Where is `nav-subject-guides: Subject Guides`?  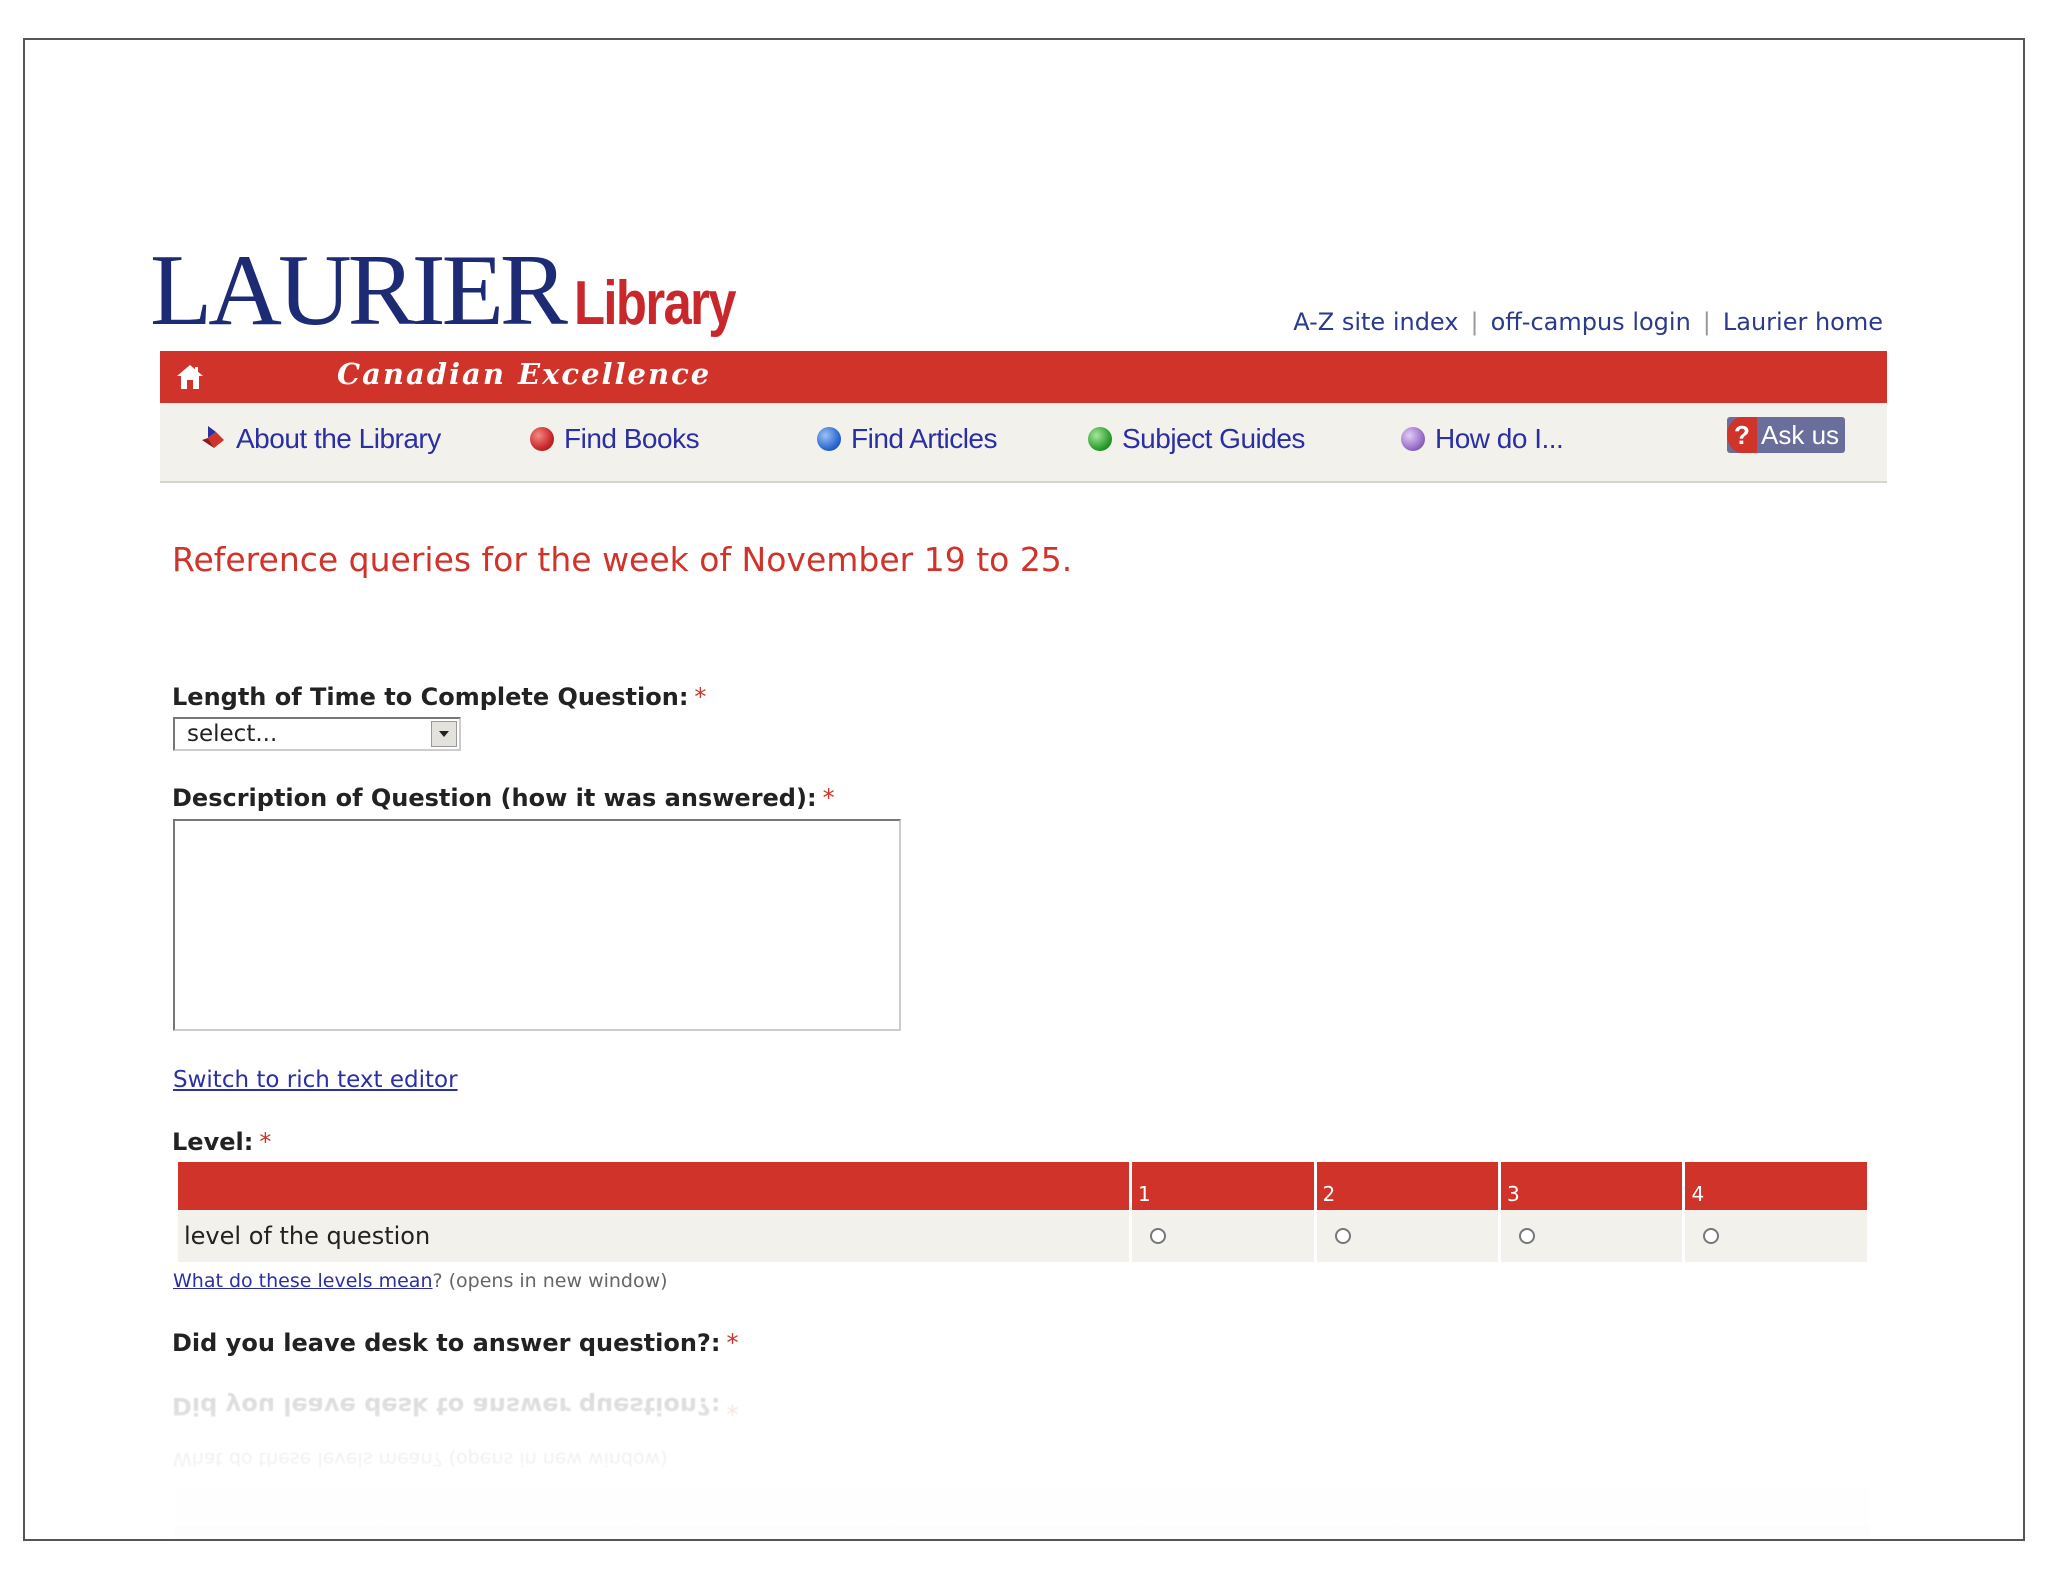
nav-subject-guides: Subject Guides is located at coordinates (1196, 439).